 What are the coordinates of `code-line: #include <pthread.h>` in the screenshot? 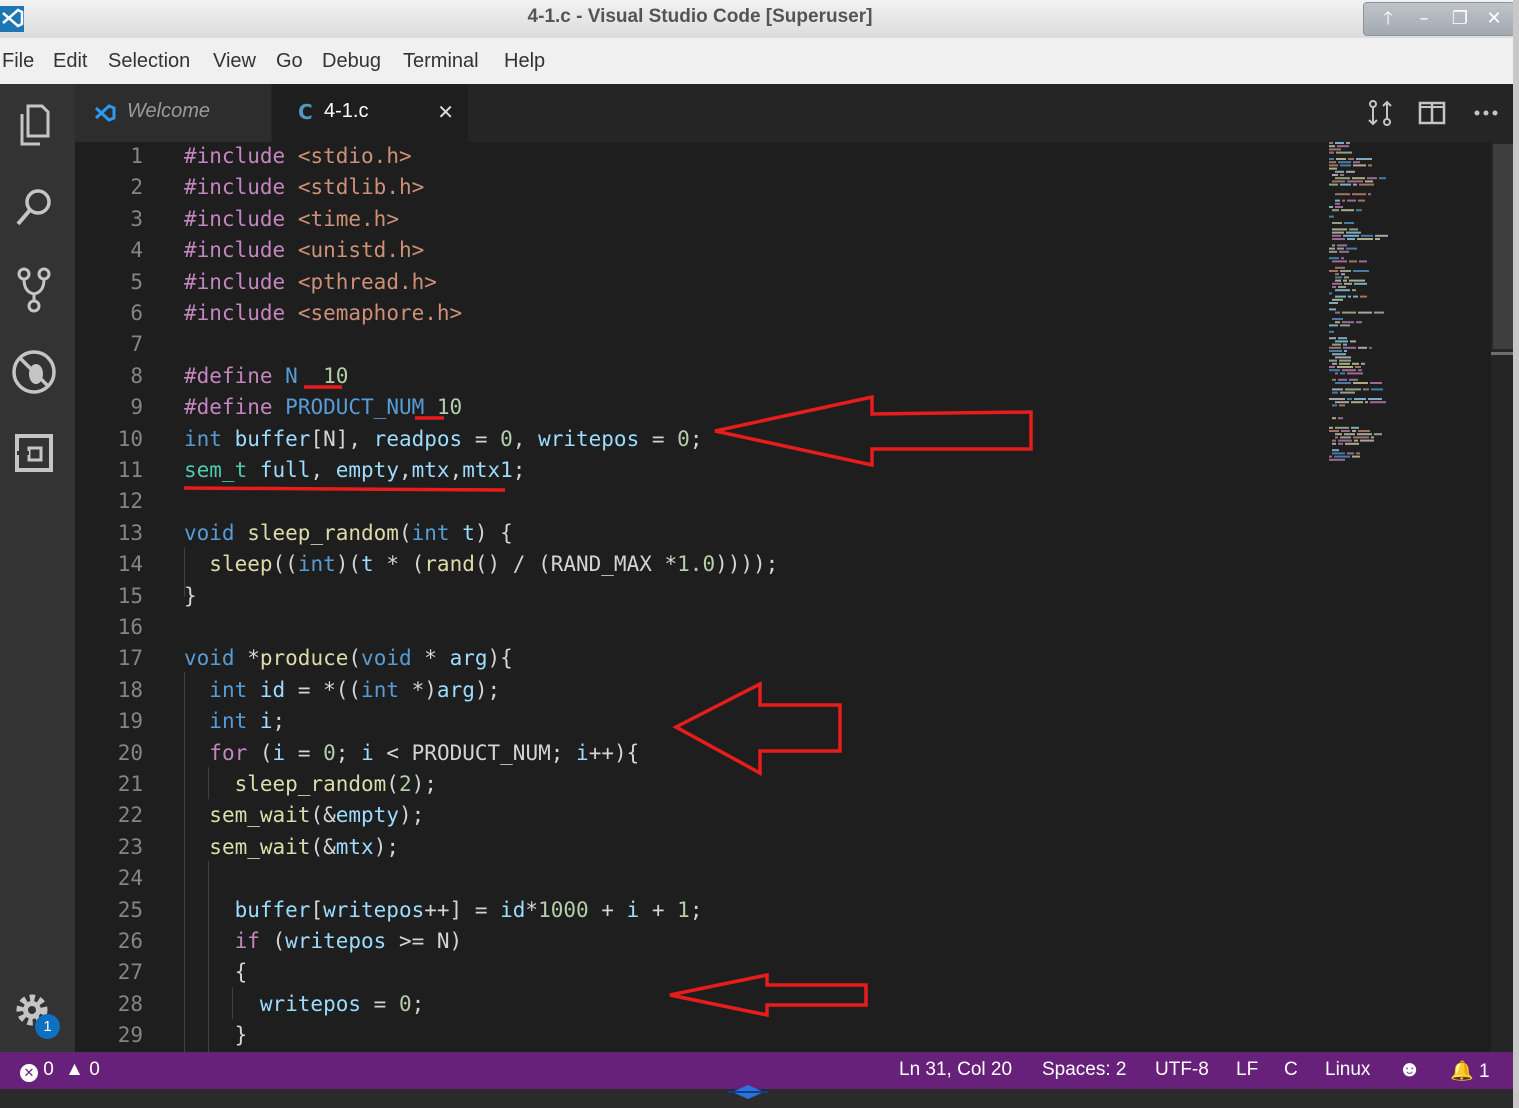 It's located at (310, 282).